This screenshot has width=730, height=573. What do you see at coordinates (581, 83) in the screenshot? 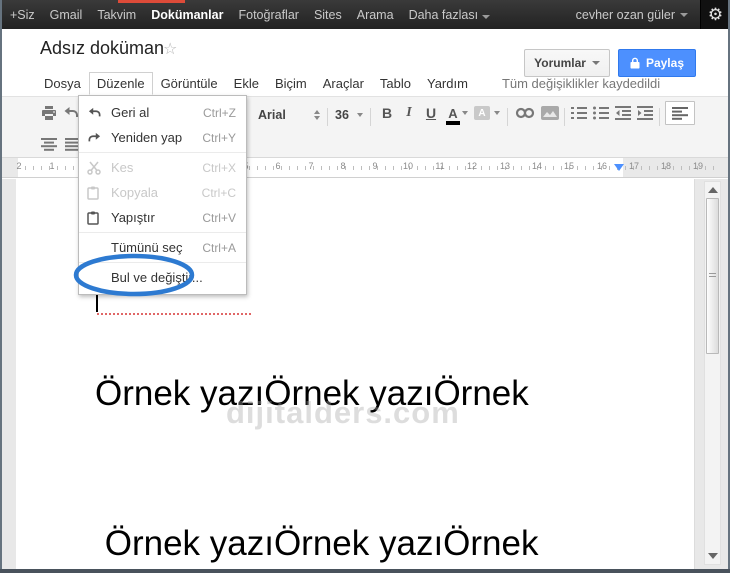
I see `save-status: Tüm değişiklikler kaydedildi` at bounding box center [581, 83].